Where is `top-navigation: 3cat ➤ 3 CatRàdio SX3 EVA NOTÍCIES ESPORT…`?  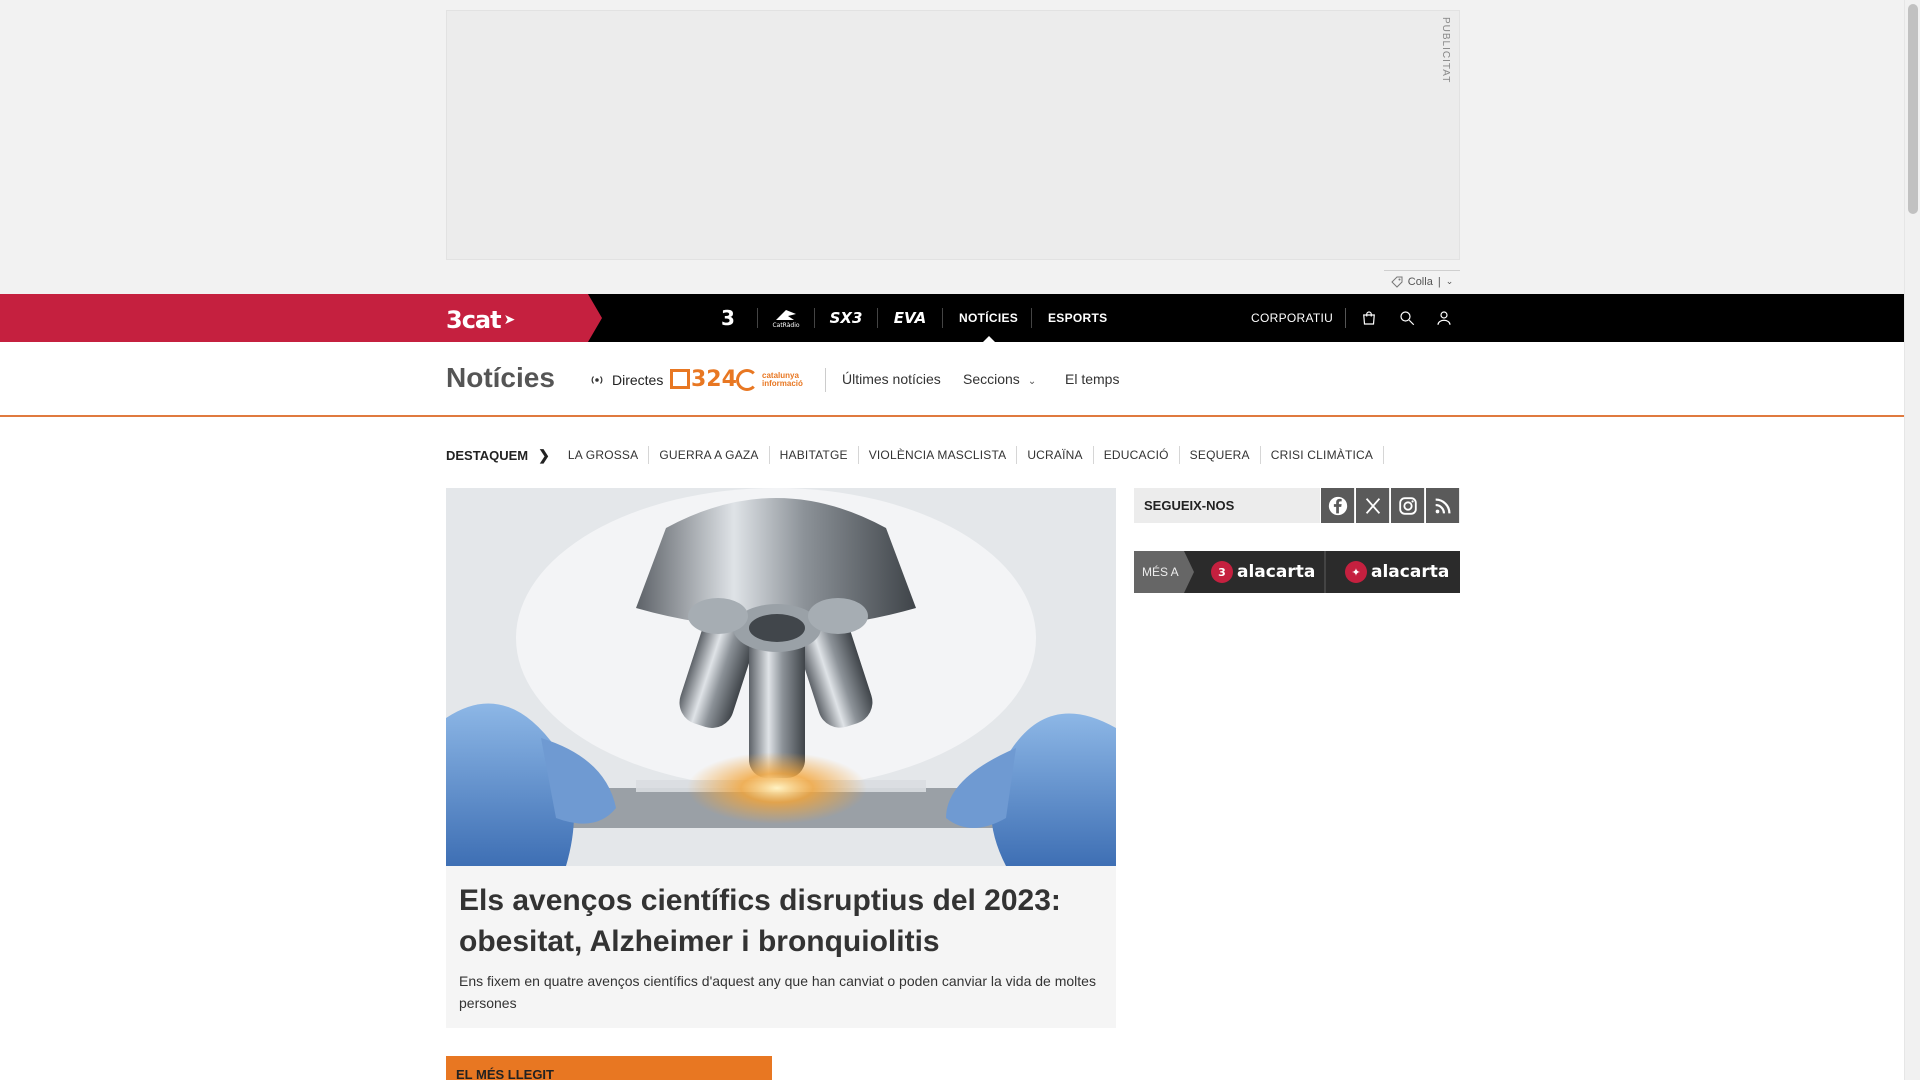
top-navigation: 3cat ➤ 3 CatRàdio SX3 EVA NOTÍCIES ESPORT… is located at coordinates (952, 318).